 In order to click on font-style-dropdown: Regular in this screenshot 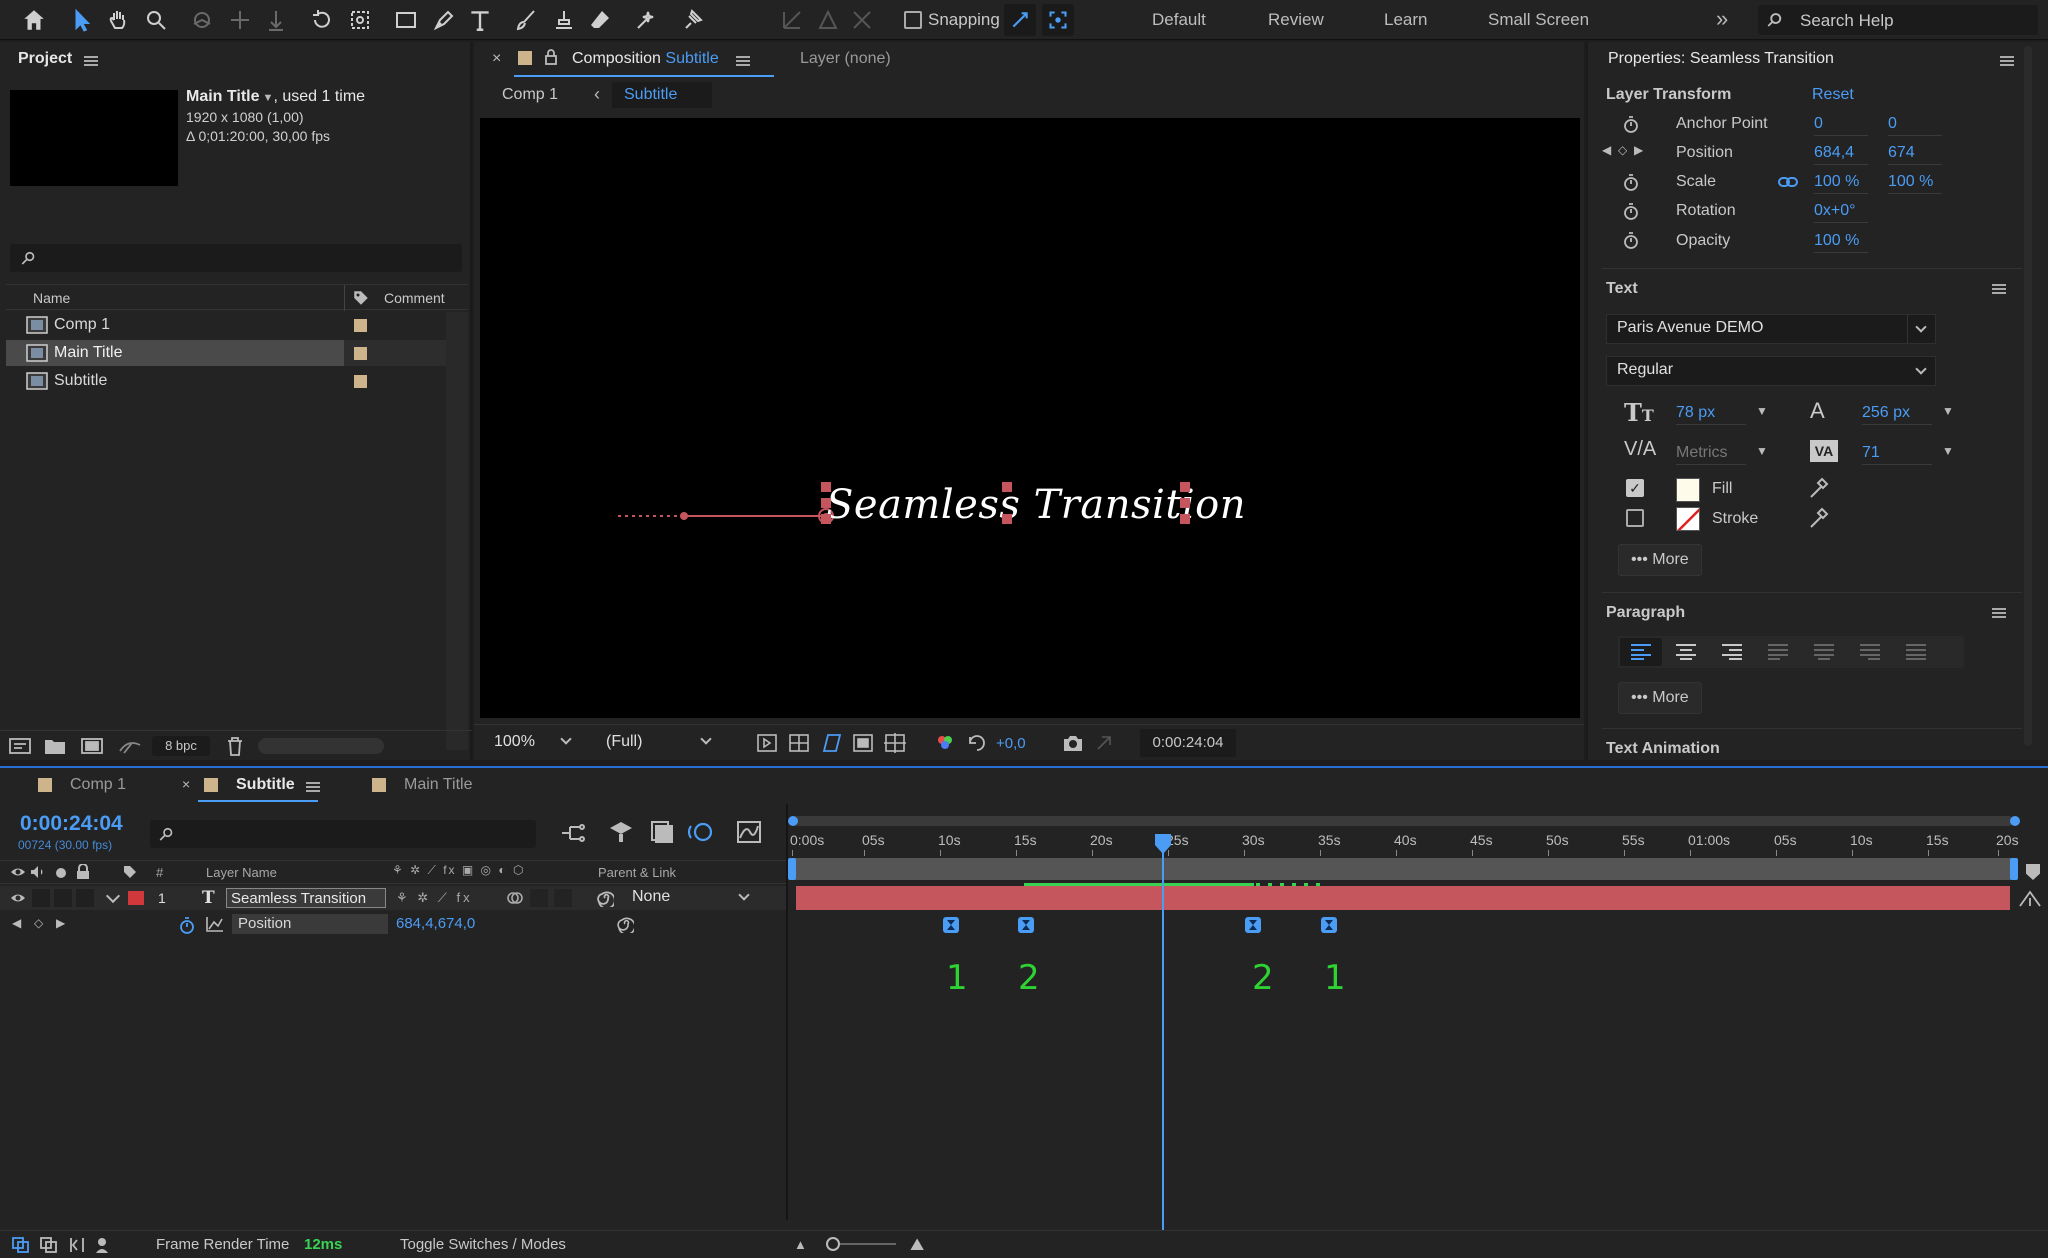, I will do `click(1771, 371)`.